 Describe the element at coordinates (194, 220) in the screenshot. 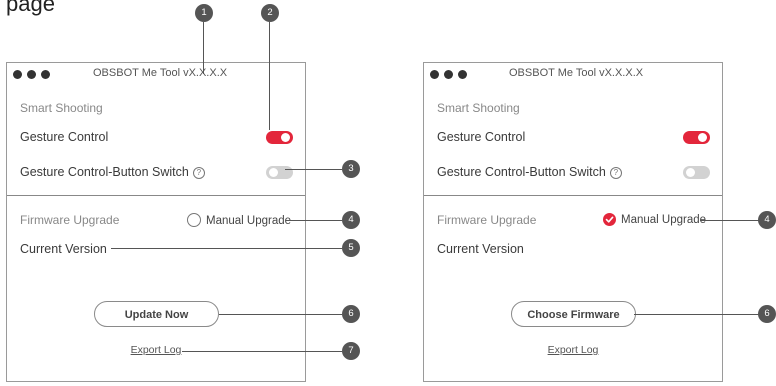

I see `radio-unchecked-icon` at that location.